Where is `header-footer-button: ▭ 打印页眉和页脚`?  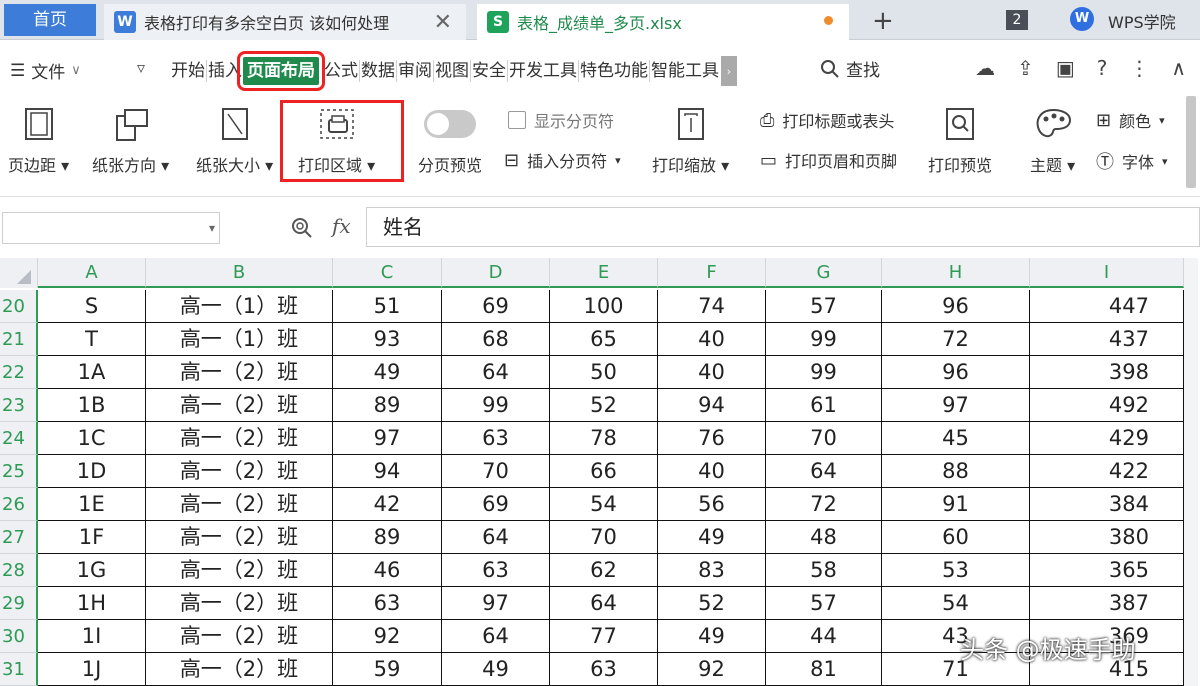
header-footer-button: ▭ 打印页眉和页脚 is located at coordinates (828, 160).